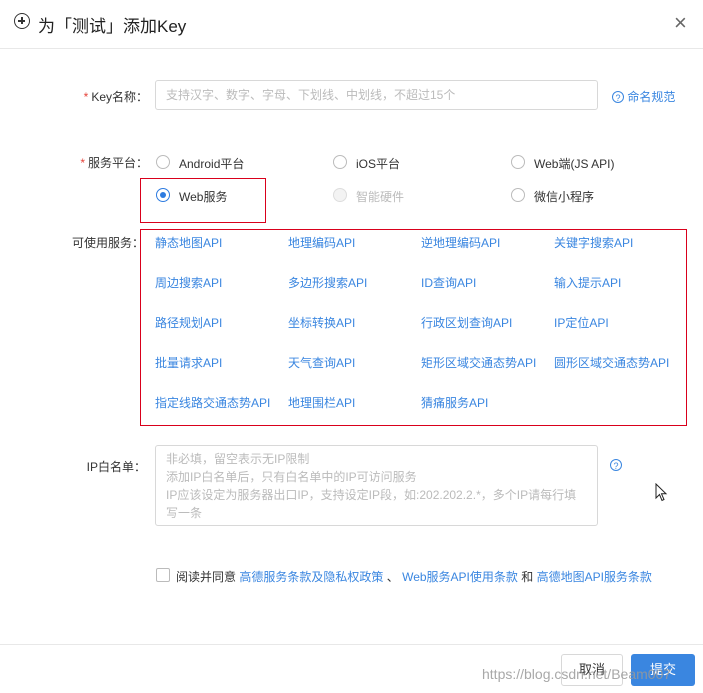 This screenshot has width=703, height=693. What do you see at coordinates (478, 362) in the screenshot?
I see `service-link: 矩形区域交通态势API` at bounding box center [478, 362].